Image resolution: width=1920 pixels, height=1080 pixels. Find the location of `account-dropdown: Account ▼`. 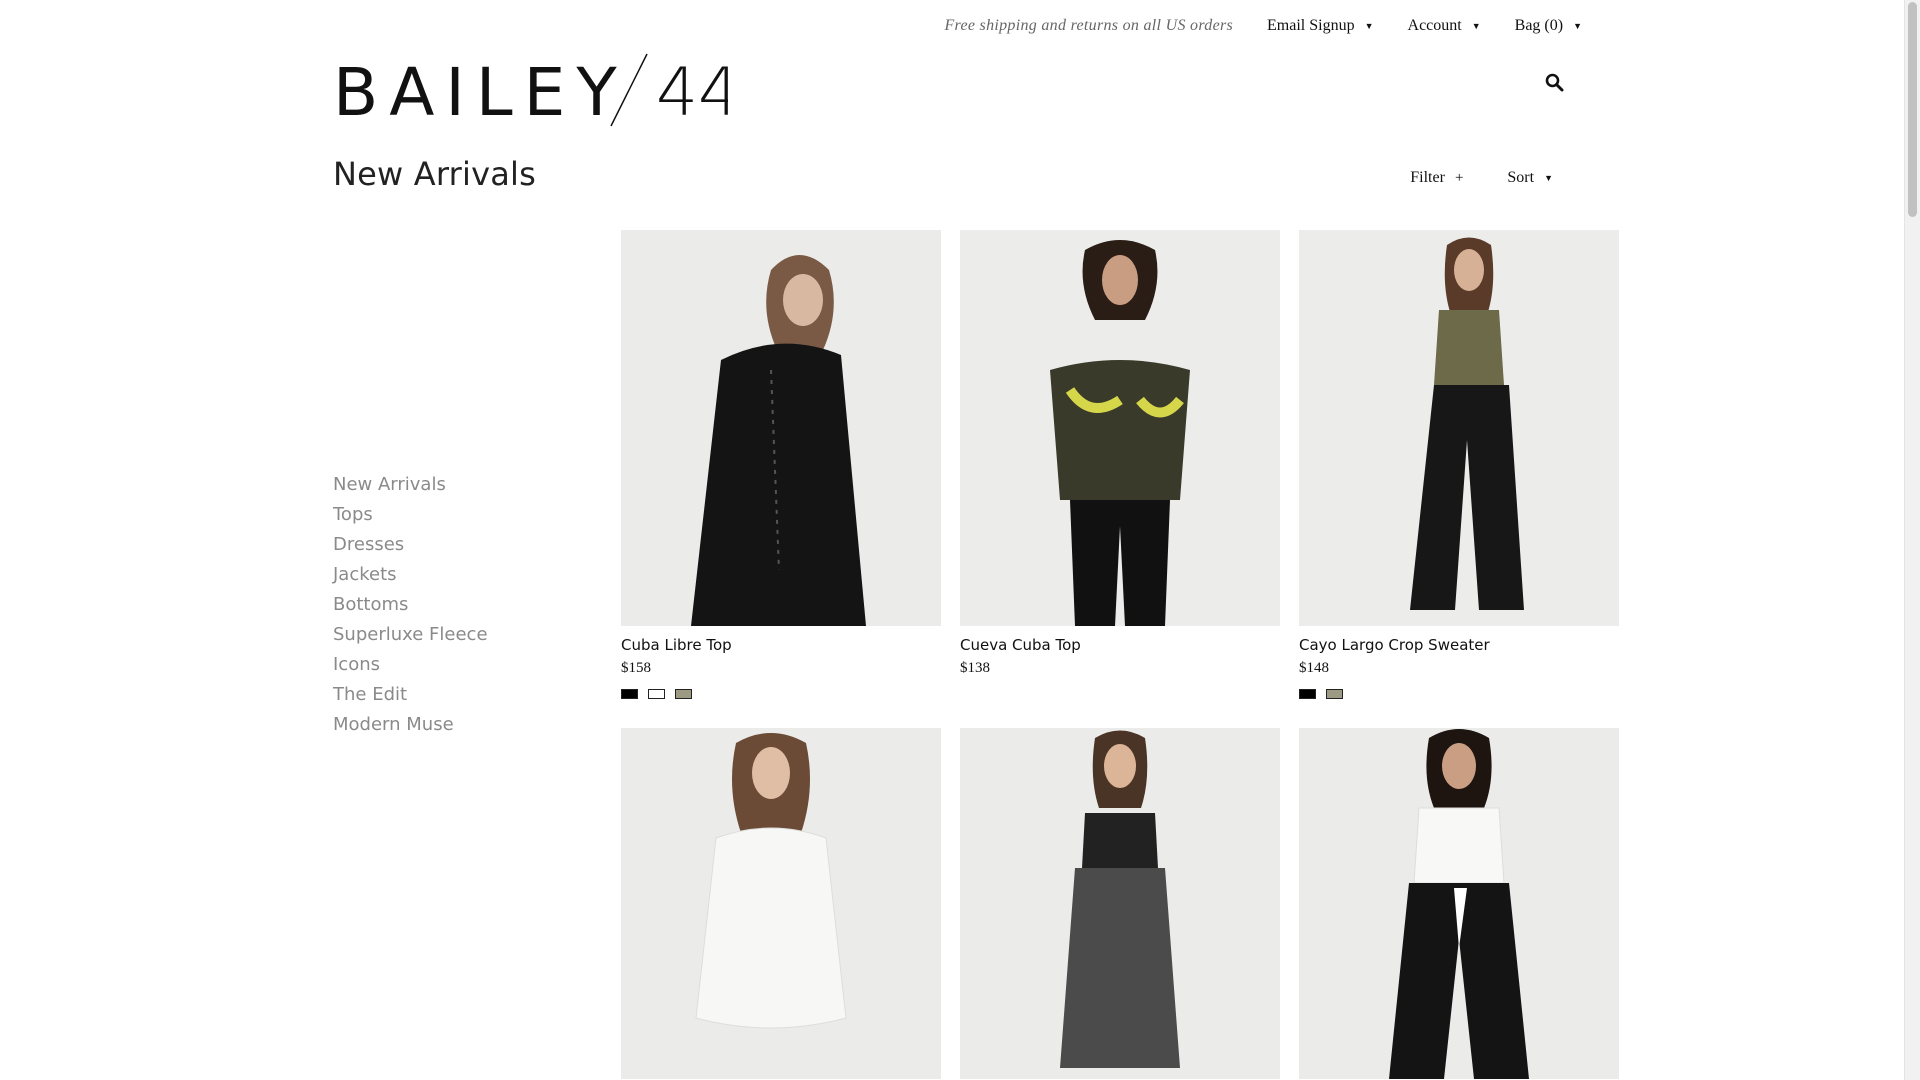

account-dropdown: Account ▼ is located at coordinates (1444, 26).